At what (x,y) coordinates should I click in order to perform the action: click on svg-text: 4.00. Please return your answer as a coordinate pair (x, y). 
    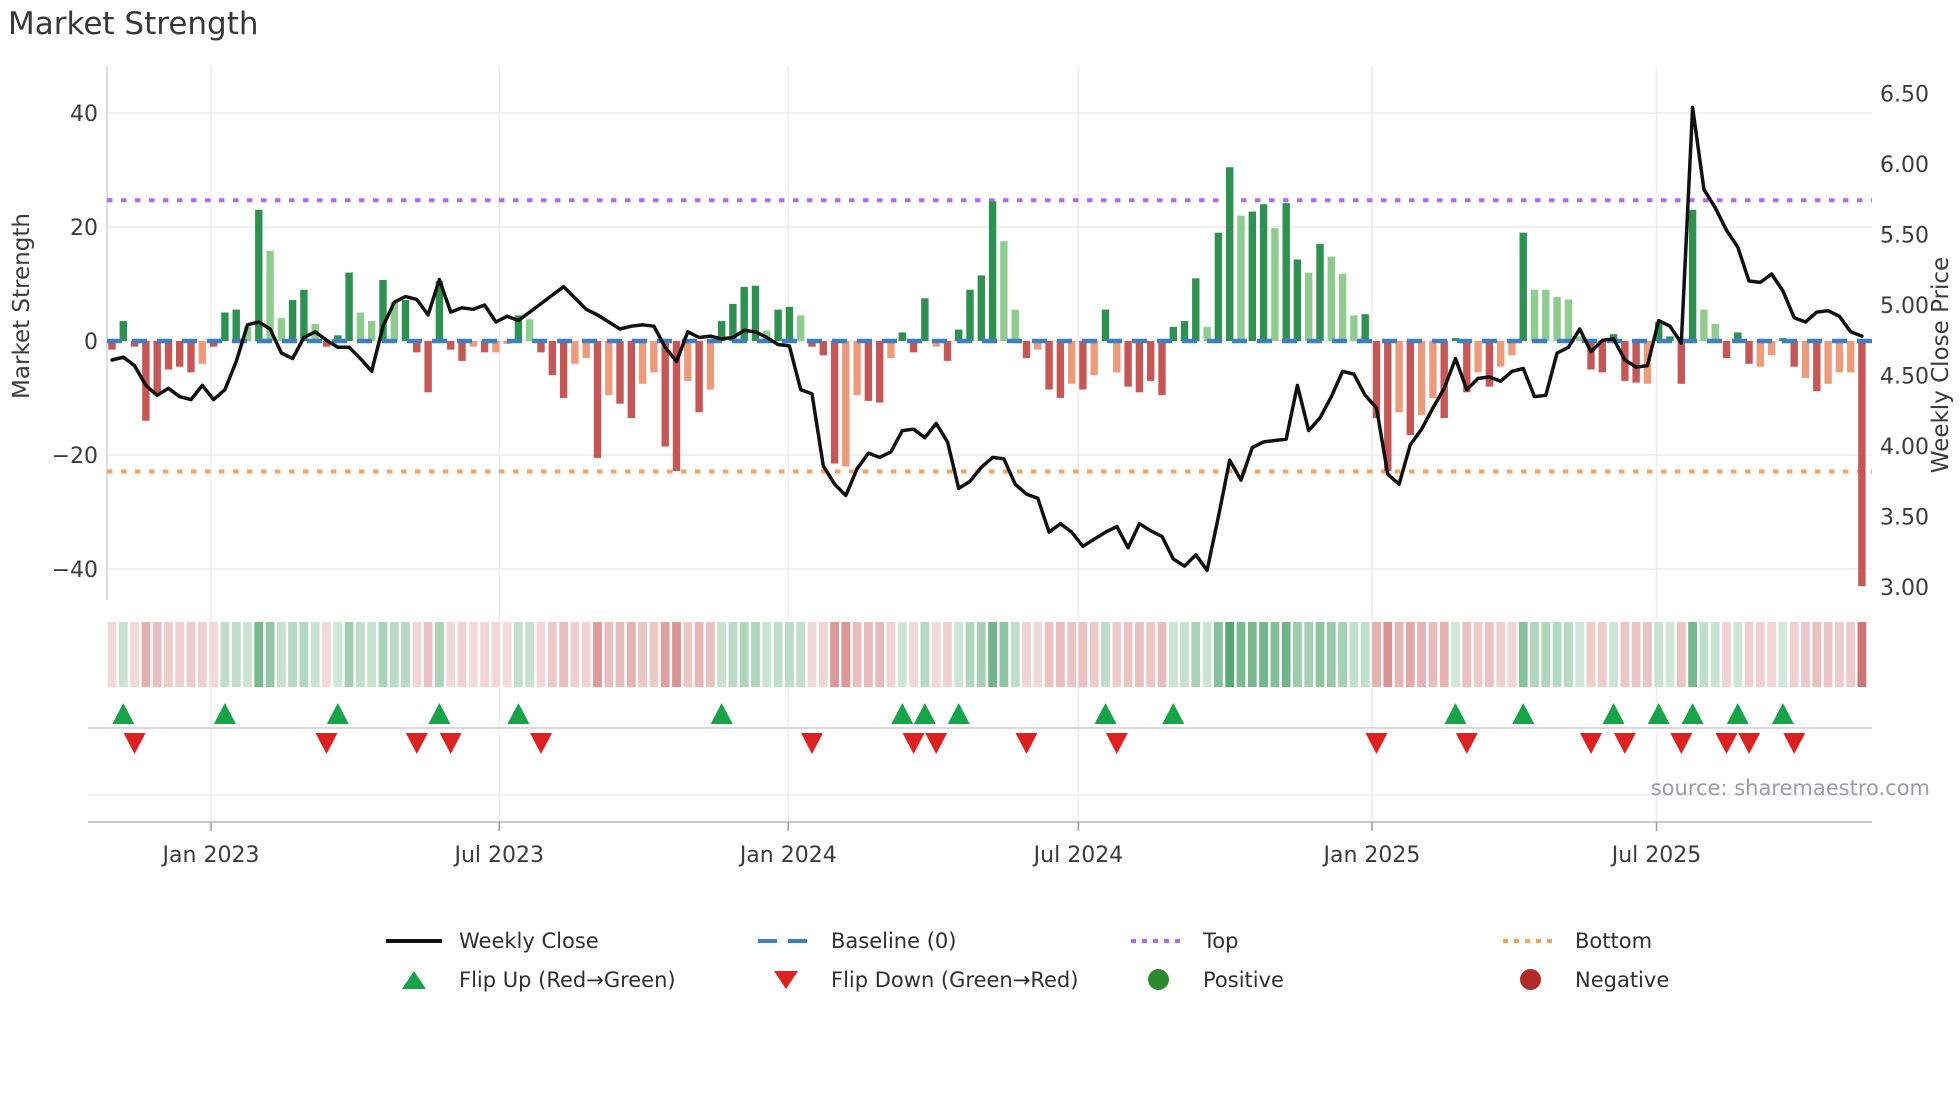
    Looking at the image, I should click on (1904, 447).